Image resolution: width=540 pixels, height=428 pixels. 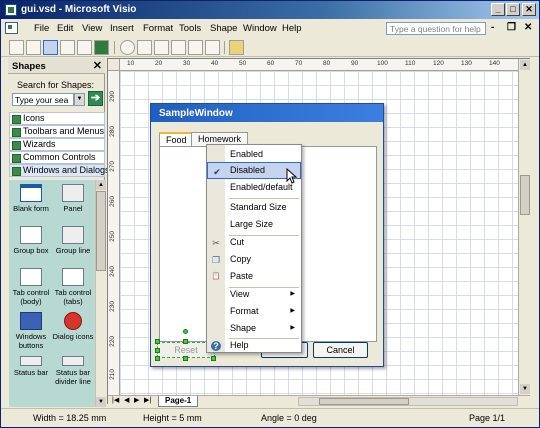 What do you see at coordinates (254, 242) in the screenshot?
I see `menu-item-cut: ✂ Cut` at bounding box center [254, 242].